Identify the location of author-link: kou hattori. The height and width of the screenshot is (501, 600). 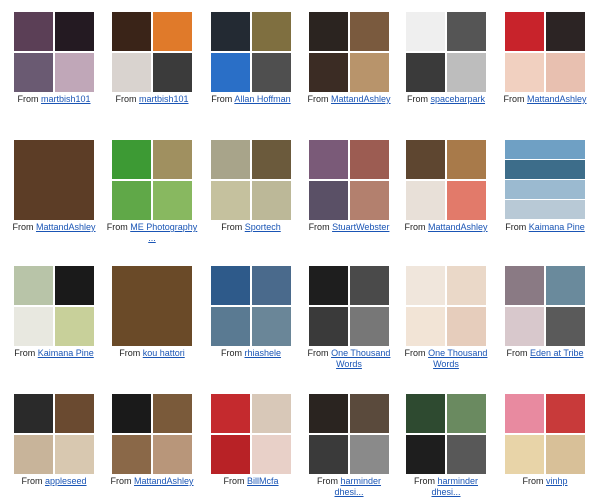
(164, 353).